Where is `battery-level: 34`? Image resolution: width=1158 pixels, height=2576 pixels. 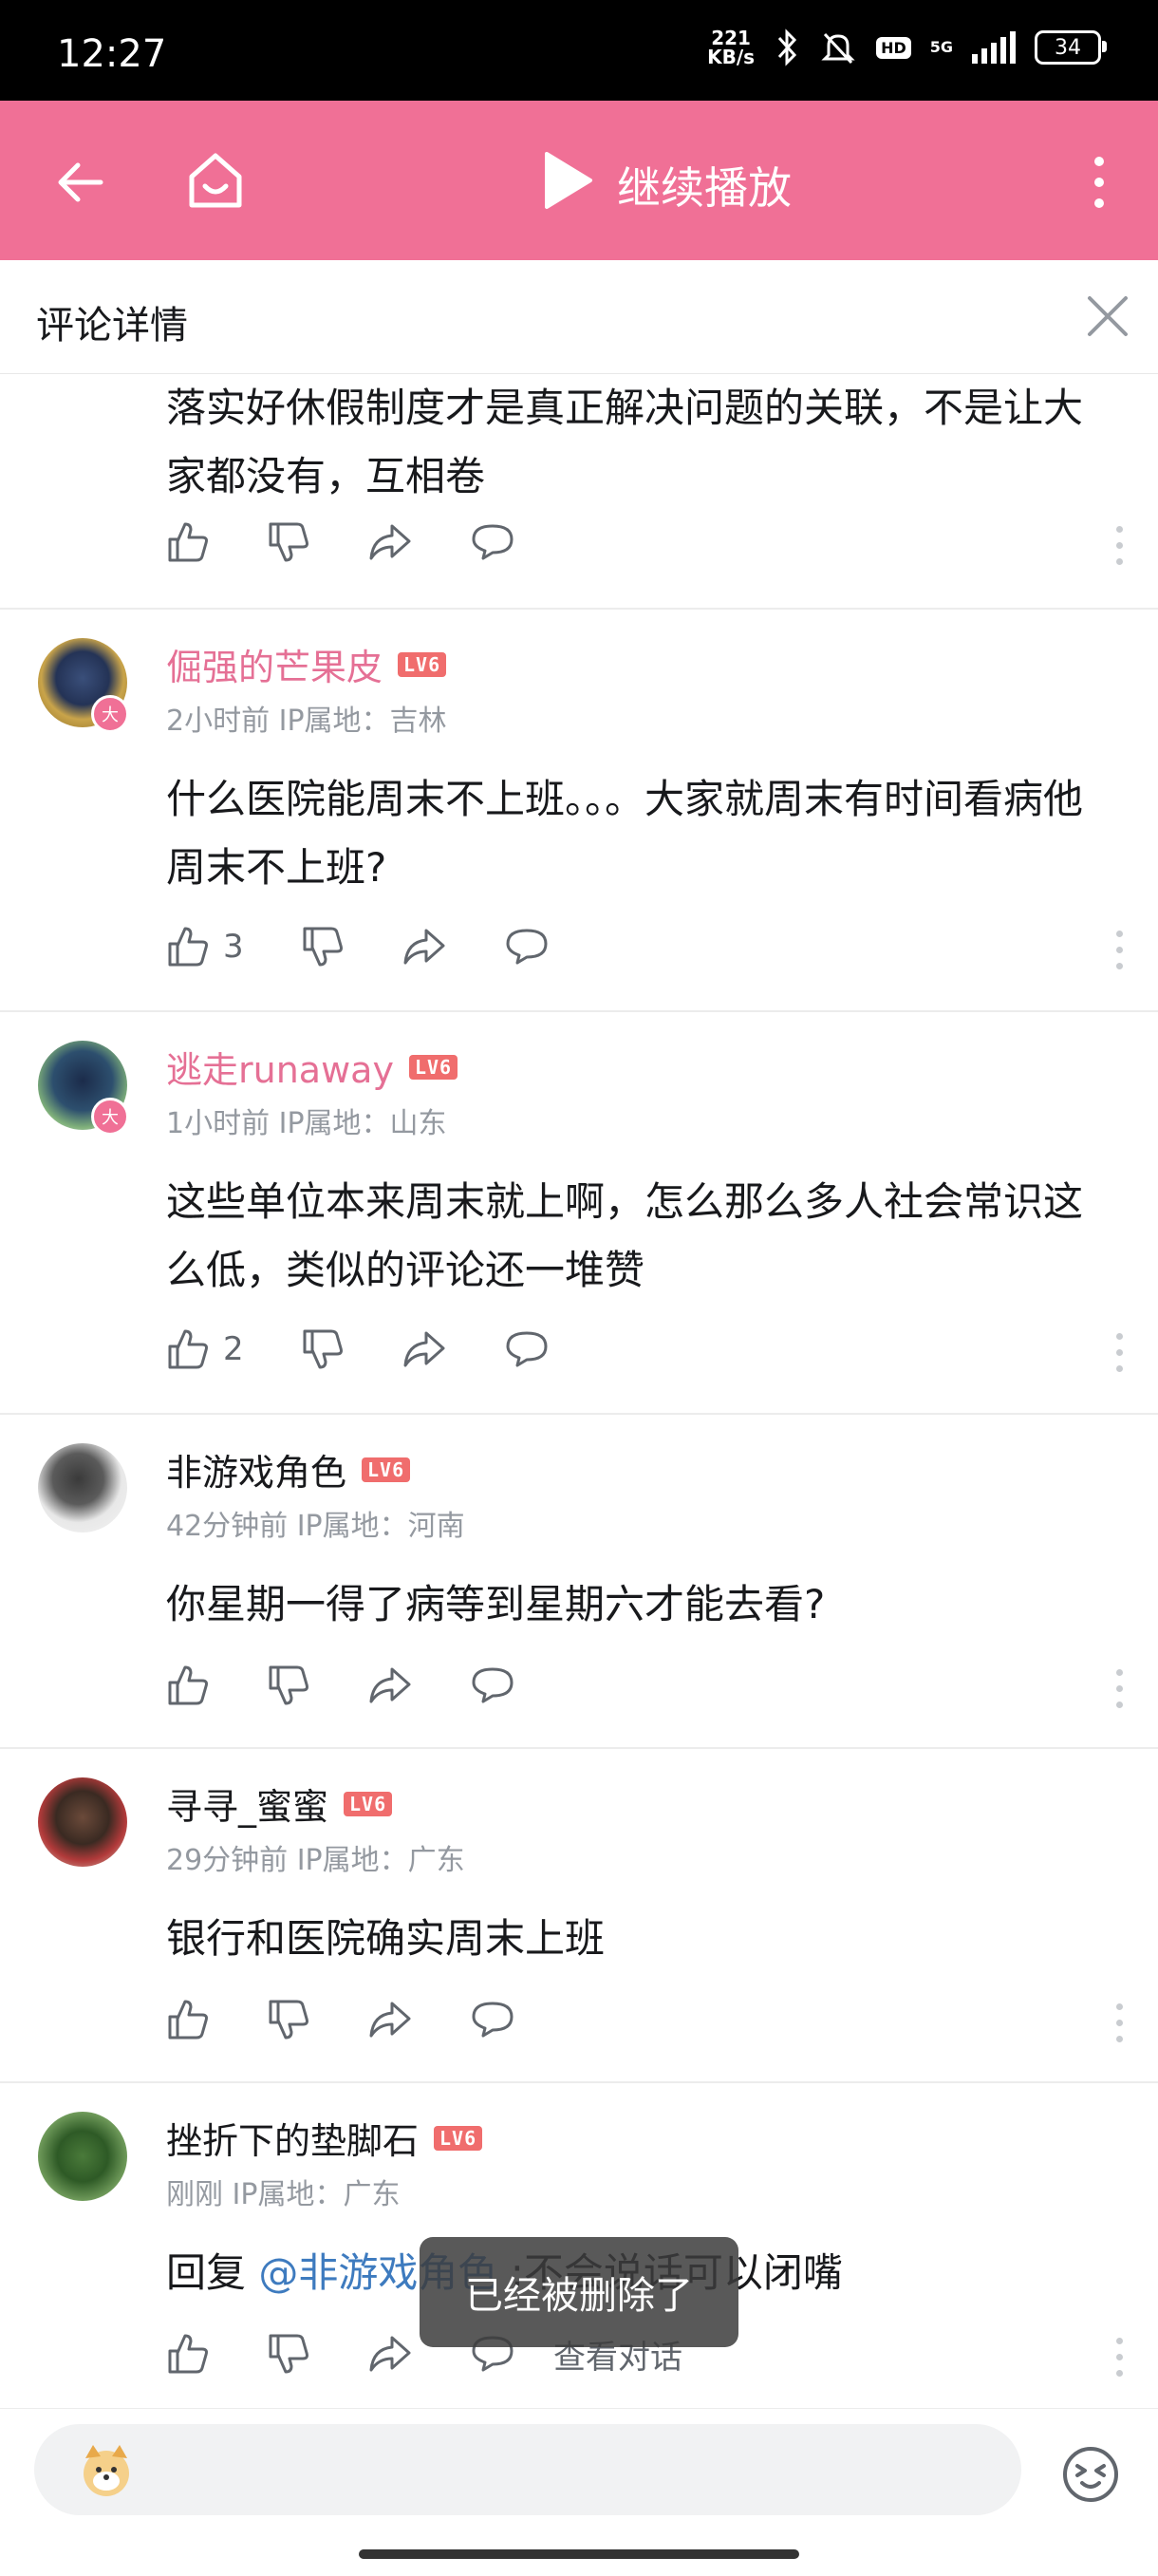 battery-level: 34 is located at coordinates (1068, 47).